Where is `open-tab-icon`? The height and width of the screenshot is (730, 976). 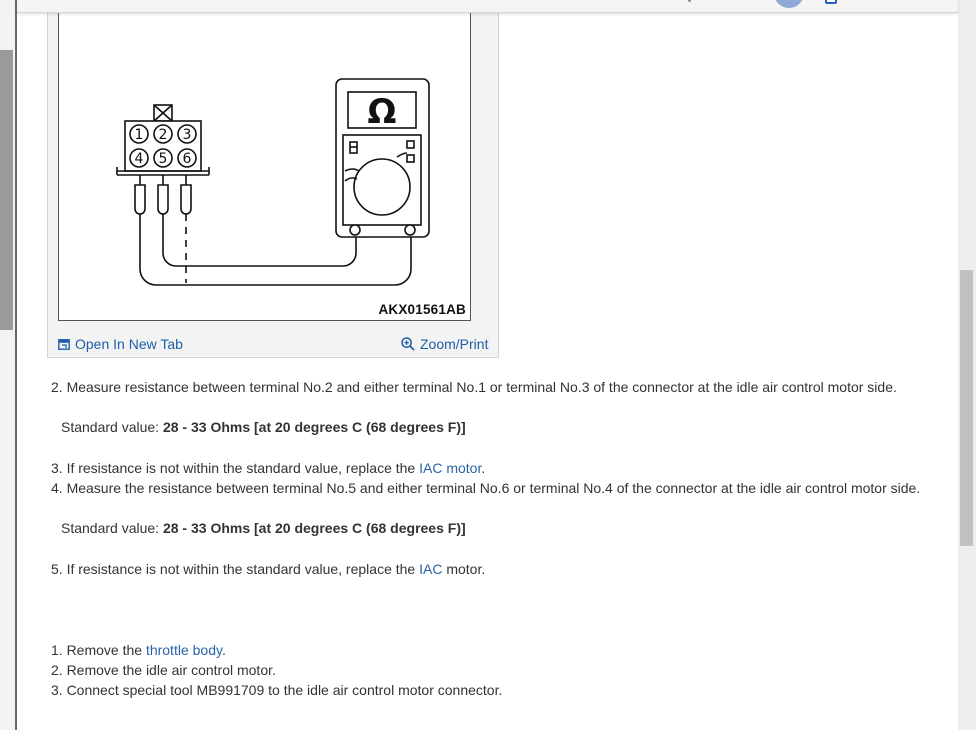
open-tab-icon is located at coordinates (64, 344).